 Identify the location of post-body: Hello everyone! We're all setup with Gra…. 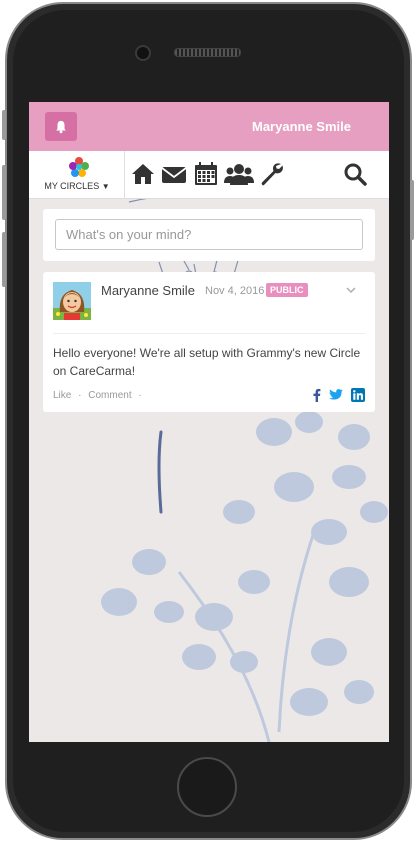
(207, 362).